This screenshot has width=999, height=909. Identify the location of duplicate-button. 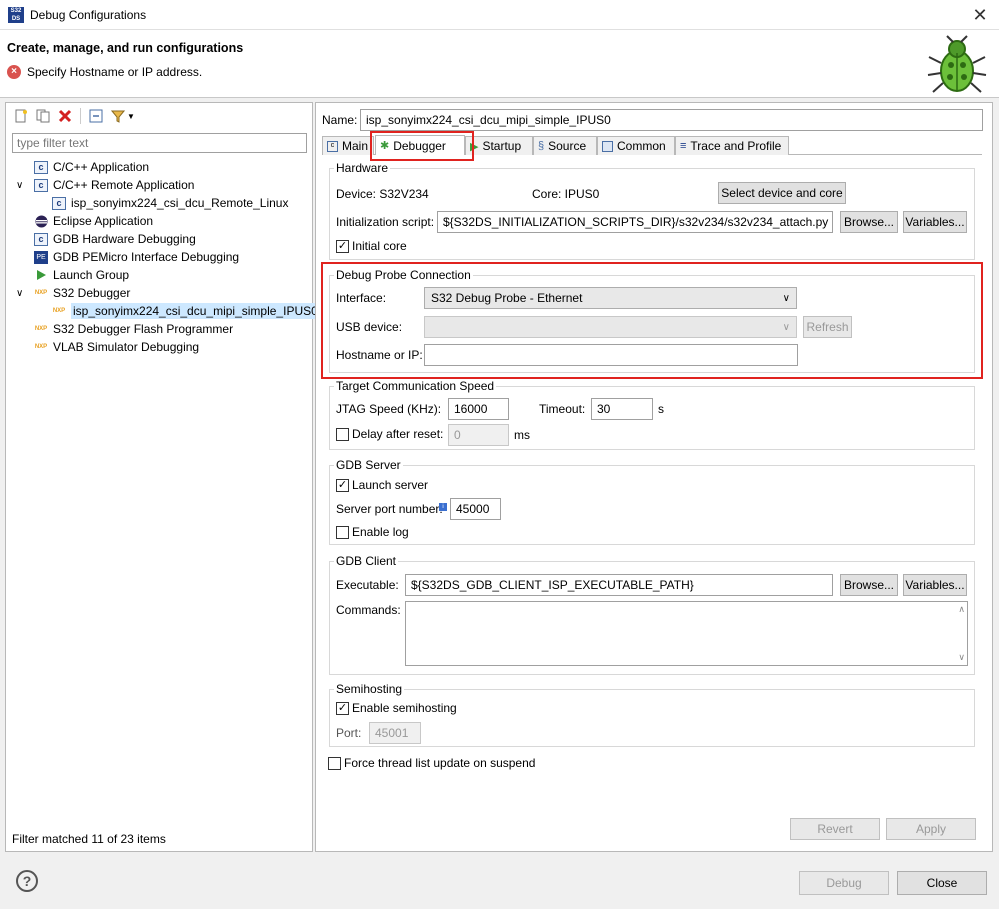
(43, 116).